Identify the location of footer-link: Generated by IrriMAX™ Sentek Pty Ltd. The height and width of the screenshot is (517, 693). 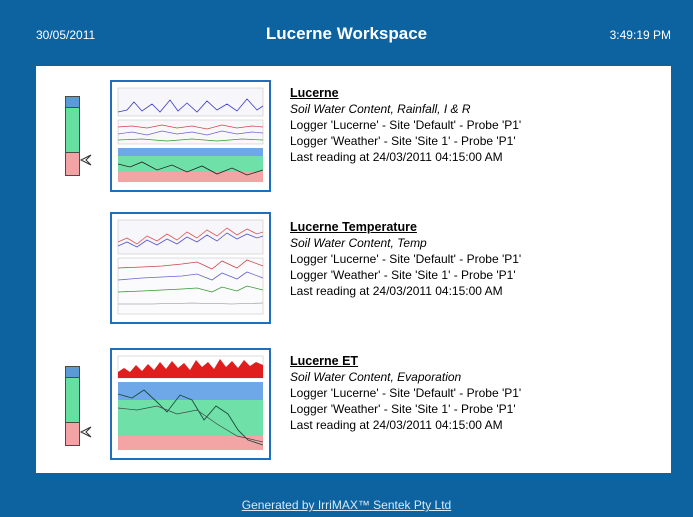
(346, 505).